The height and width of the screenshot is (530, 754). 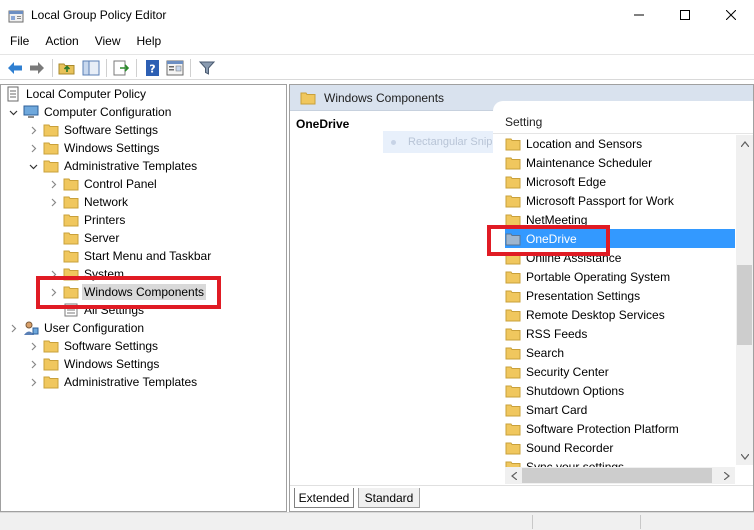 I want to click on dot-icon, so click(x=393, y=142).